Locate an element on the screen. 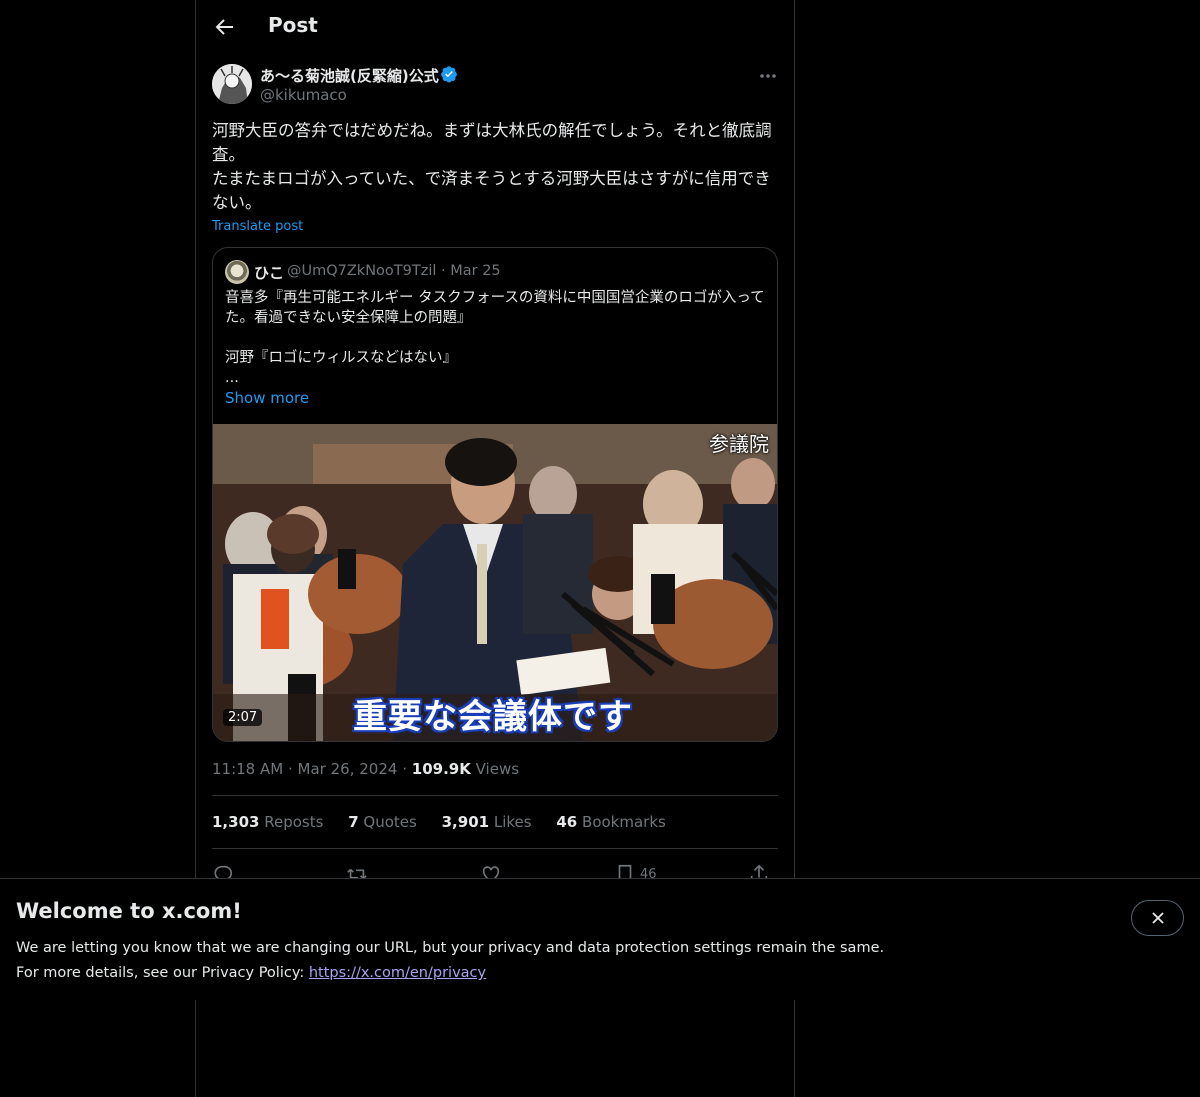 This screenshot has width=1200, height=1097. banner-title: Welcome to x.com! is located at coordinates (129, 911).